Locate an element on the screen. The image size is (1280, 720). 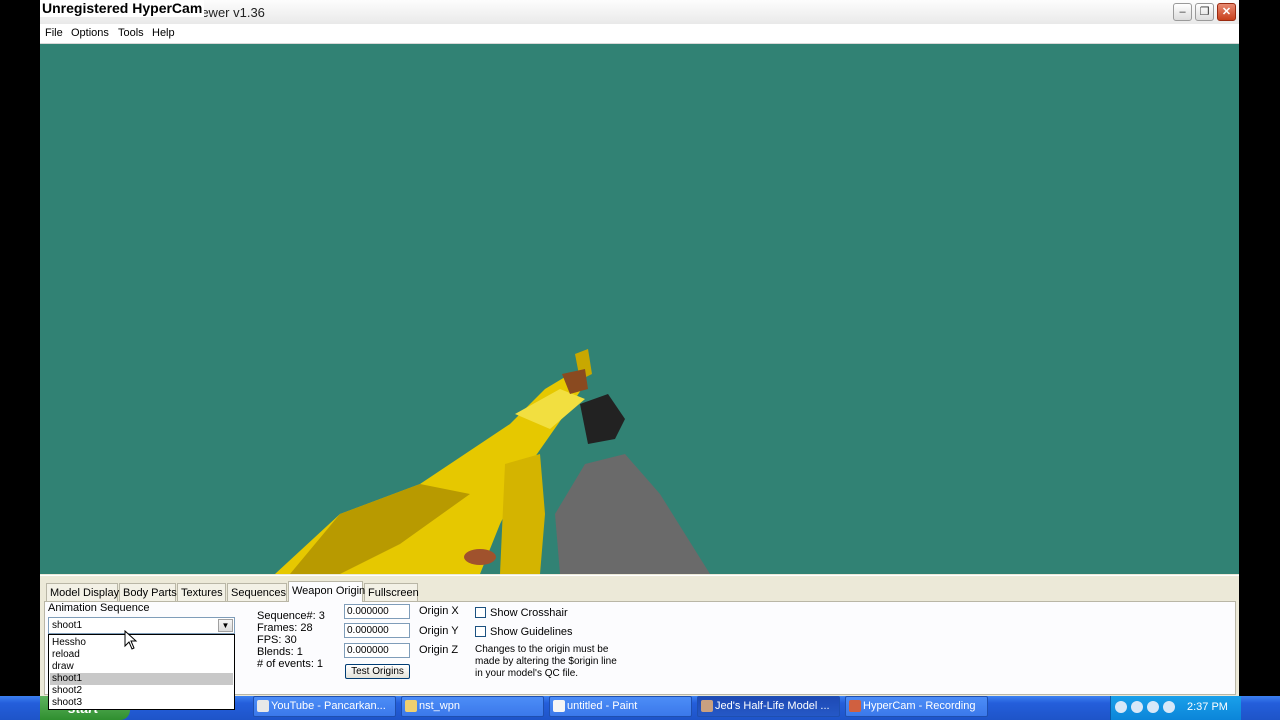
fps-value: FPS: 30 is located at coordinates (277, 640).